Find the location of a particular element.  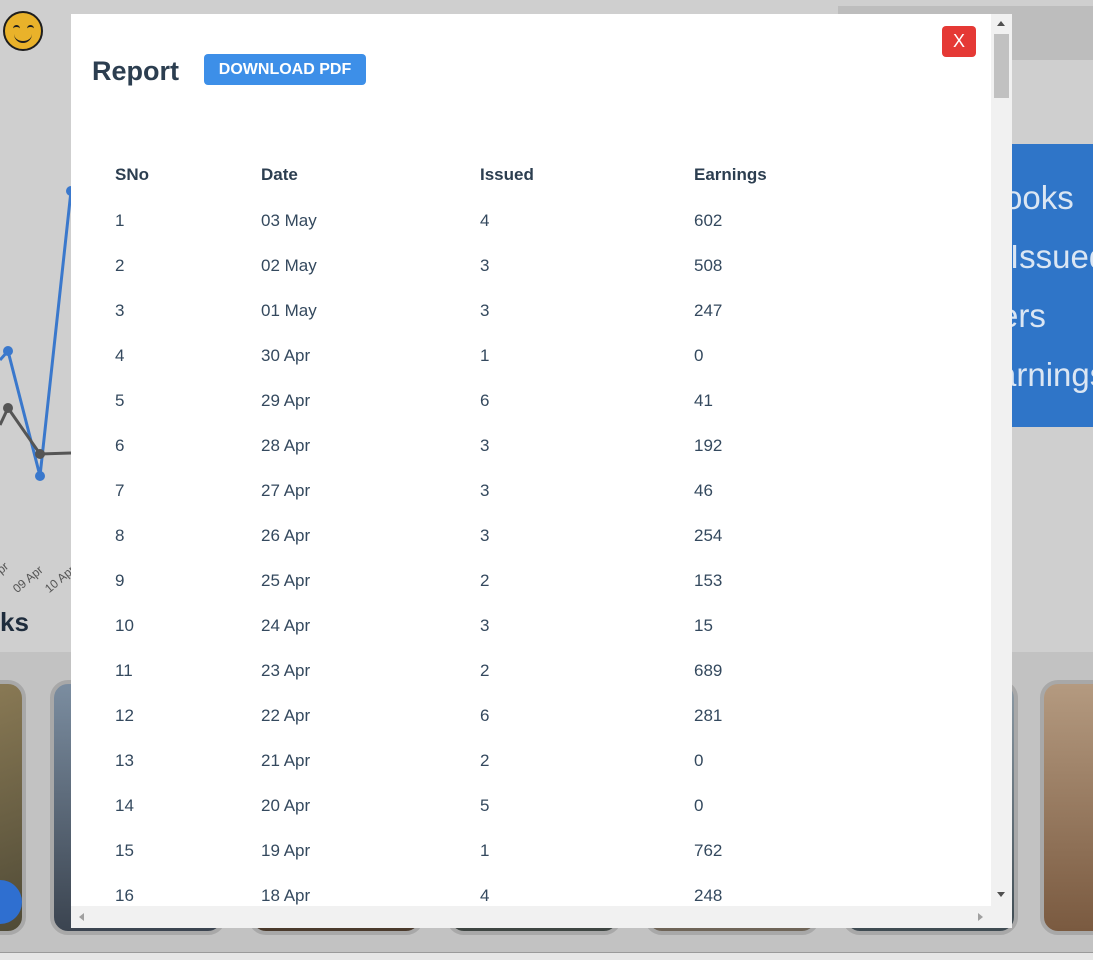

stats-panel: ooks Issued ers arnings is located at coordinates (1052, 285).